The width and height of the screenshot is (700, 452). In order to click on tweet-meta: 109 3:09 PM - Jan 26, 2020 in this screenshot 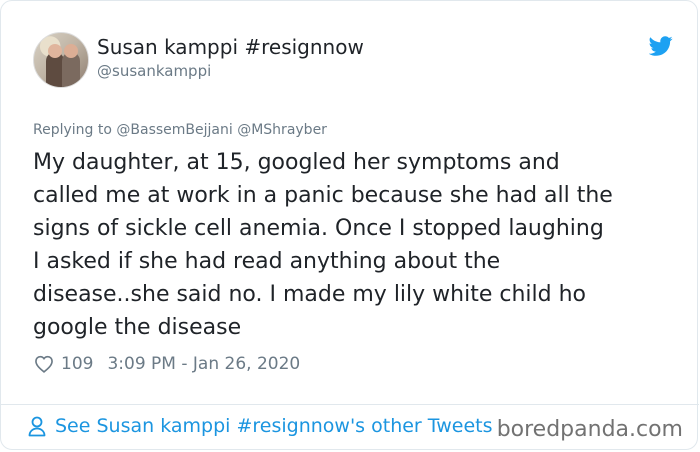, I will do `click(166, 364)`.